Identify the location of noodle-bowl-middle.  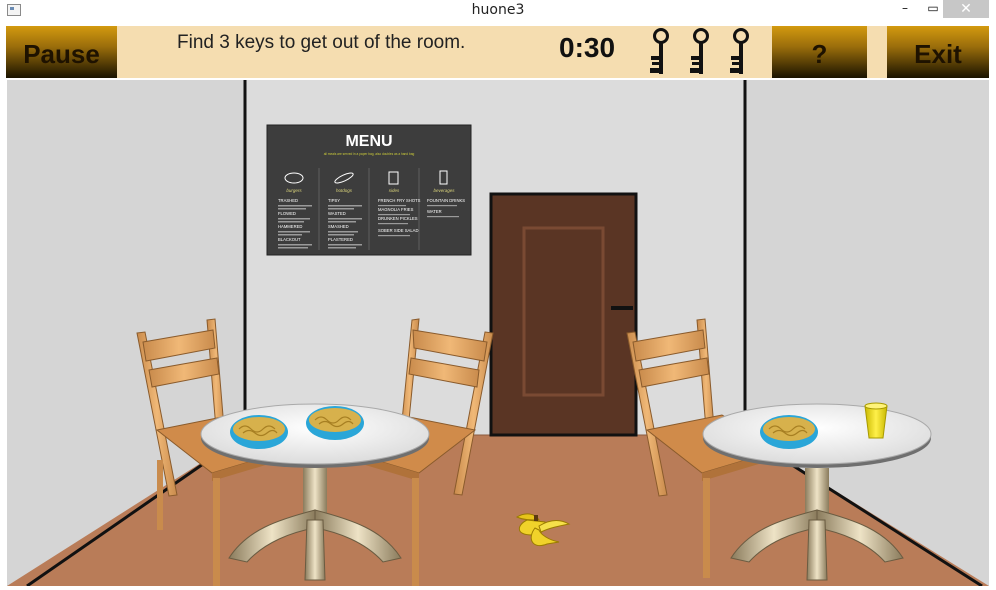
(335, 423).